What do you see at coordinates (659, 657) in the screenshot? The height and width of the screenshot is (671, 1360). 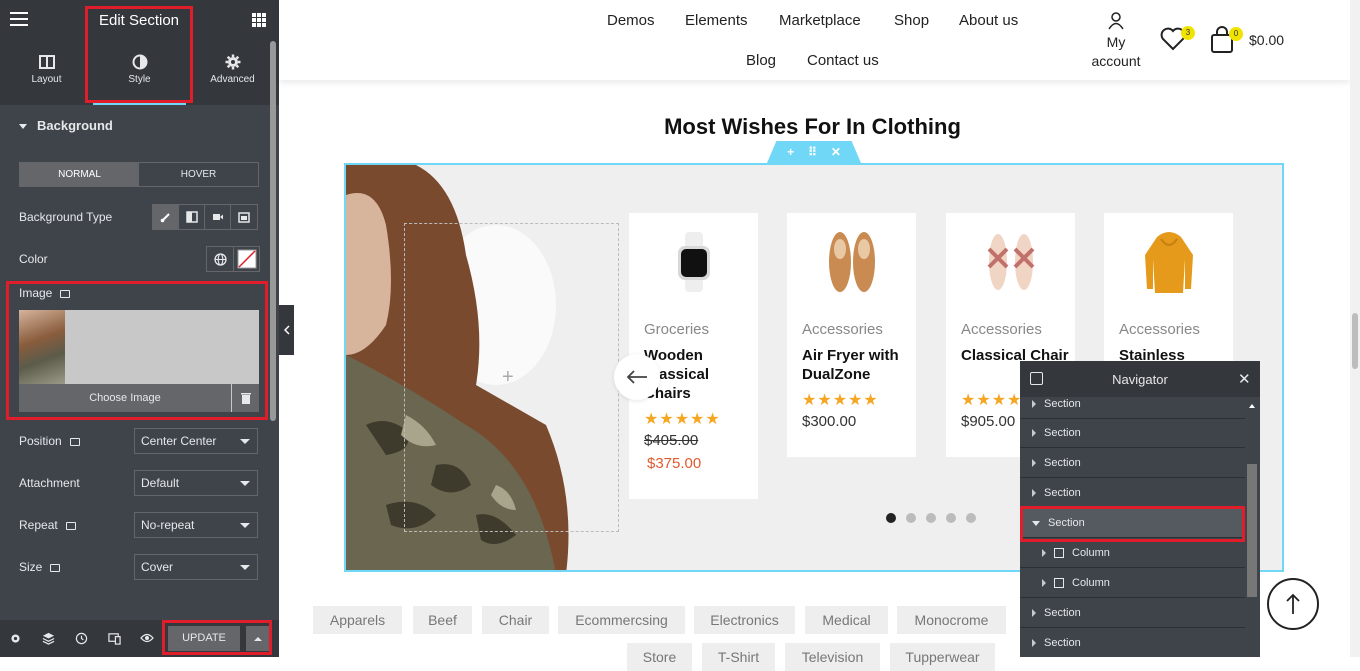 I see `tag-link: Store` at bounding box center [659, 657].